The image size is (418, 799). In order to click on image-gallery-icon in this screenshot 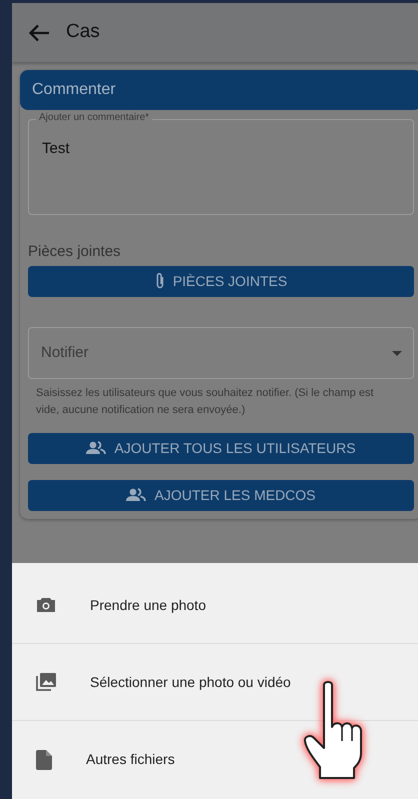, I will do `click(46, 682)`.